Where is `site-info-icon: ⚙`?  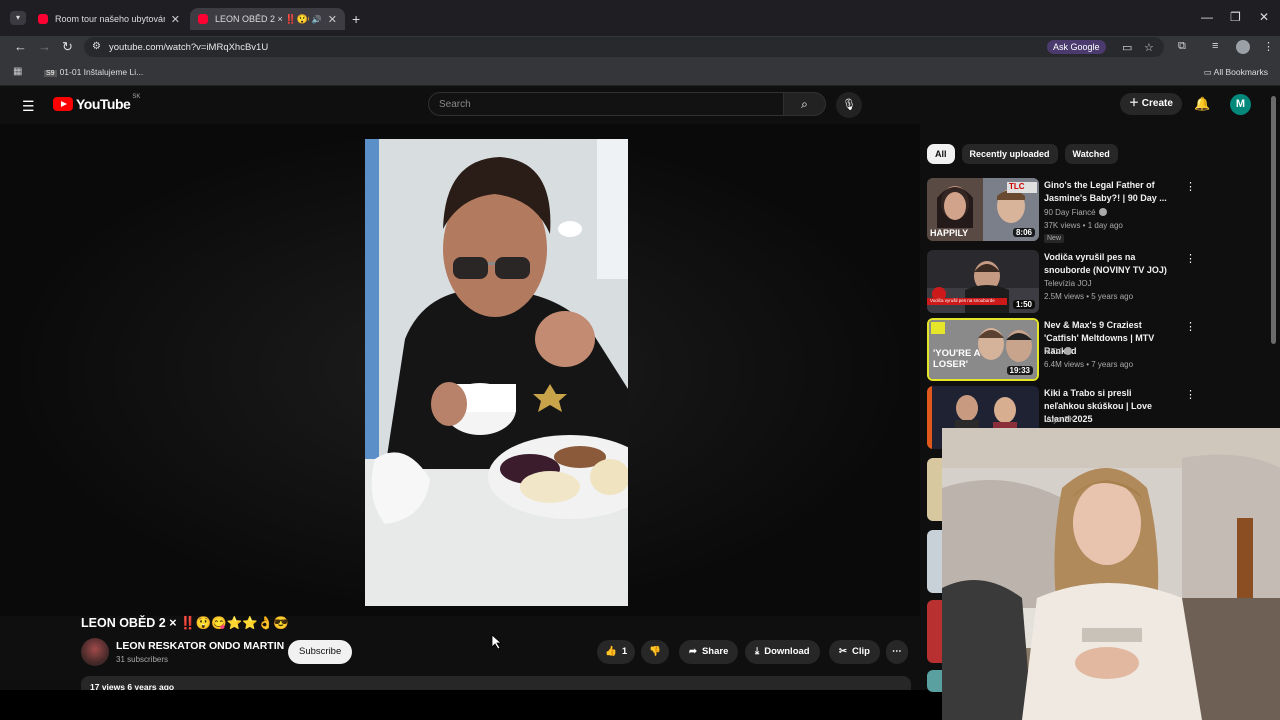 site-info-icon: ⚙ is located at coordinates (96, 46).